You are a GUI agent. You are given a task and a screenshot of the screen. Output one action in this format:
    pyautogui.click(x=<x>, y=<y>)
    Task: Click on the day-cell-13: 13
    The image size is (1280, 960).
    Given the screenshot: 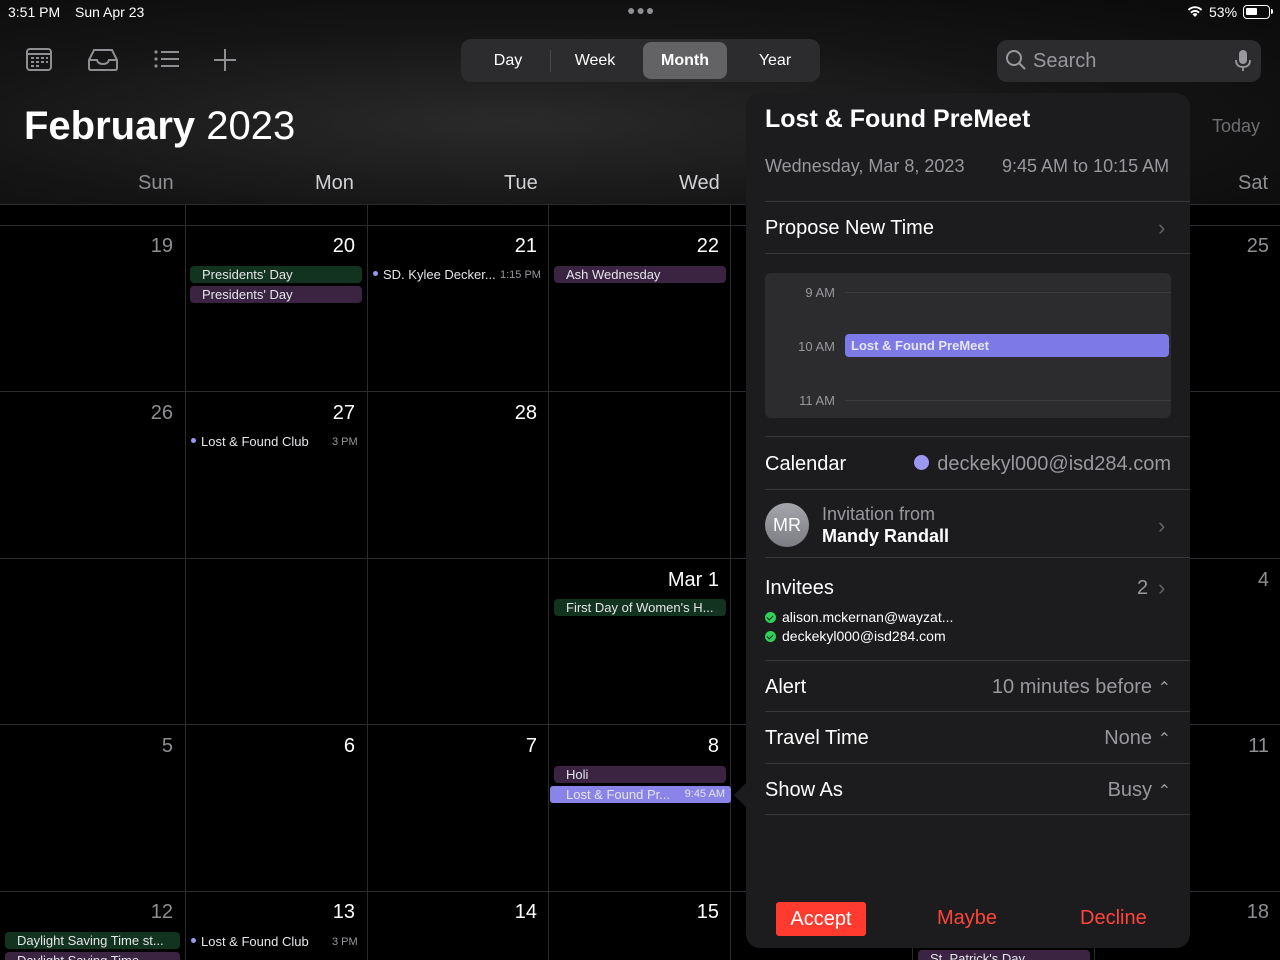 What is the action you would take?
    pyautogui.click(x=325, y=912)
    